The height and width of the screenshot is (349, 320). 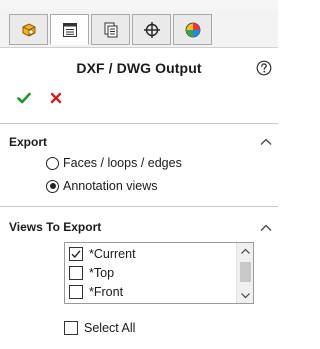 I want to click on checkmark-icon, so click(x=76, y=254).